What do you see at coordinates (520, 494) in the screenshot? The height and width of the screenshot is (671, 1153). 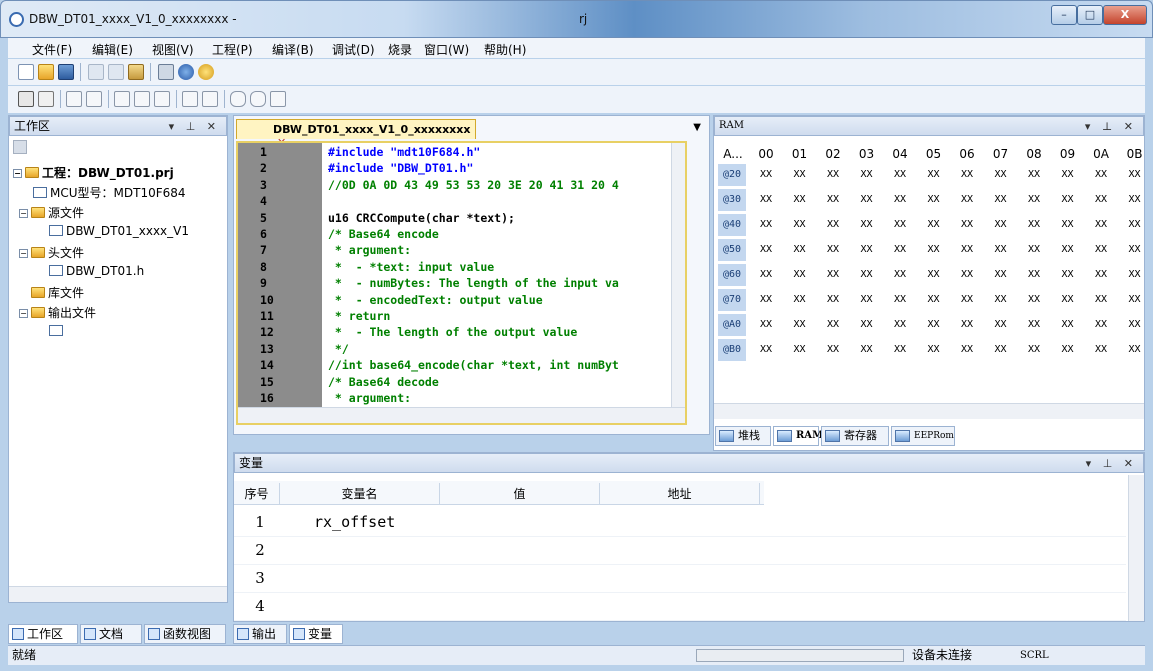 I see `col-value: 值` at bounding box center [520, 494].